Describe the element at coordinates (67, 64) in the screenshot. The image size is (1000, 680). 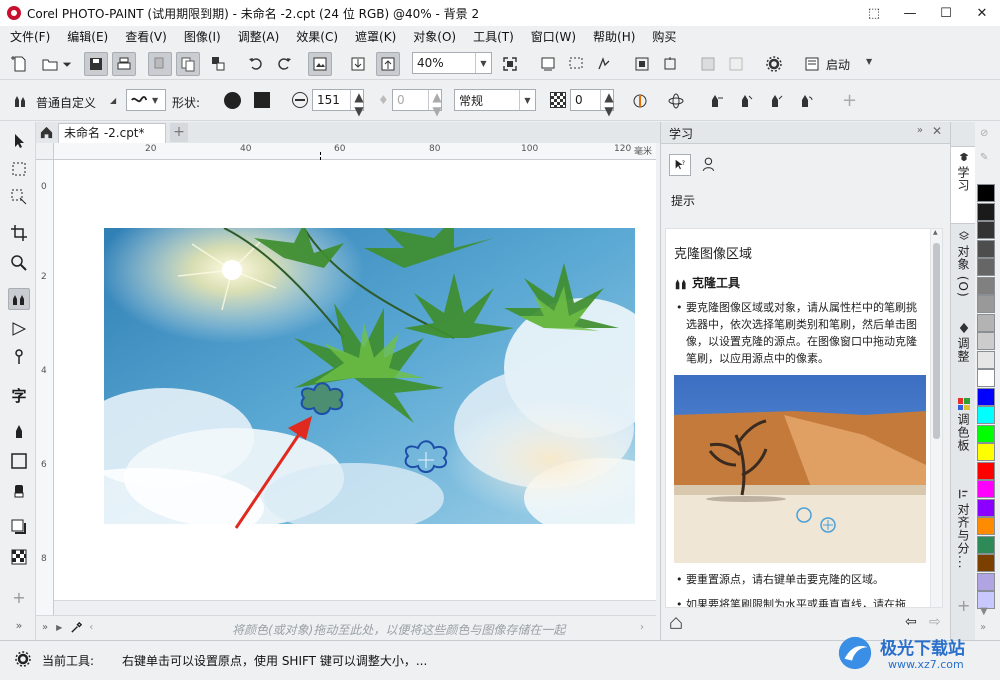
I see `open-dropdown-icon` at that location.